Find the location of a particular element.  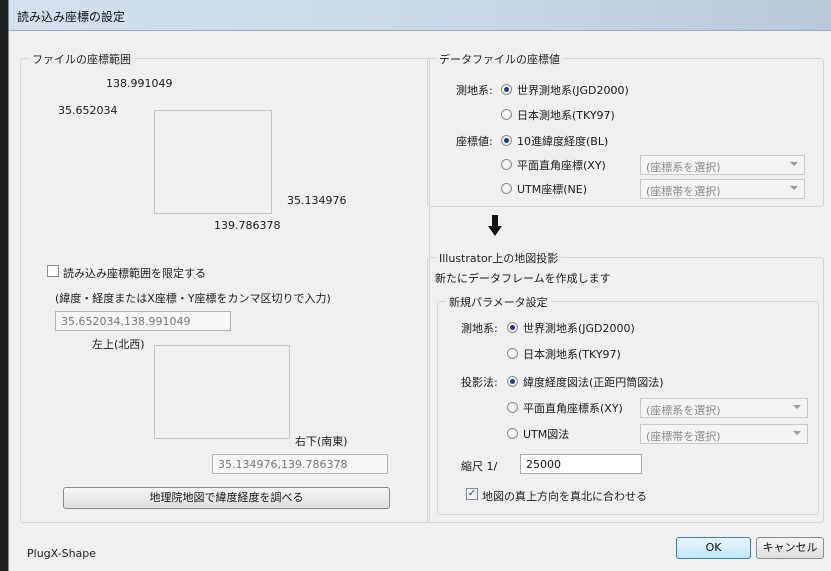

range-bottom-longitude: 139.786378 is located at coordinates (247, 225).